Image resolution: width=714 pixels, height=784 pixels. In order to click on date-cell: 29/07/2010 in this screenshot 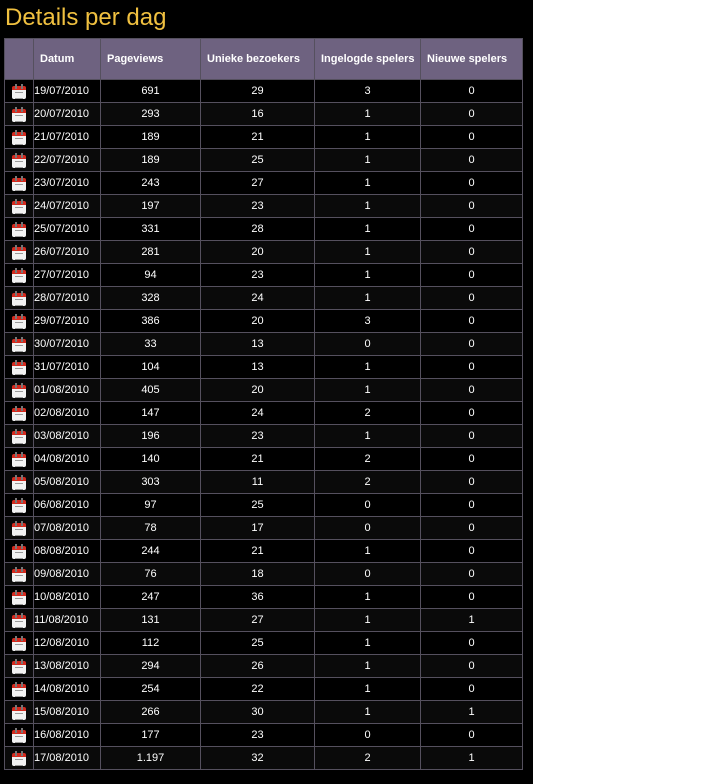, I will do `click(67, 321)`.